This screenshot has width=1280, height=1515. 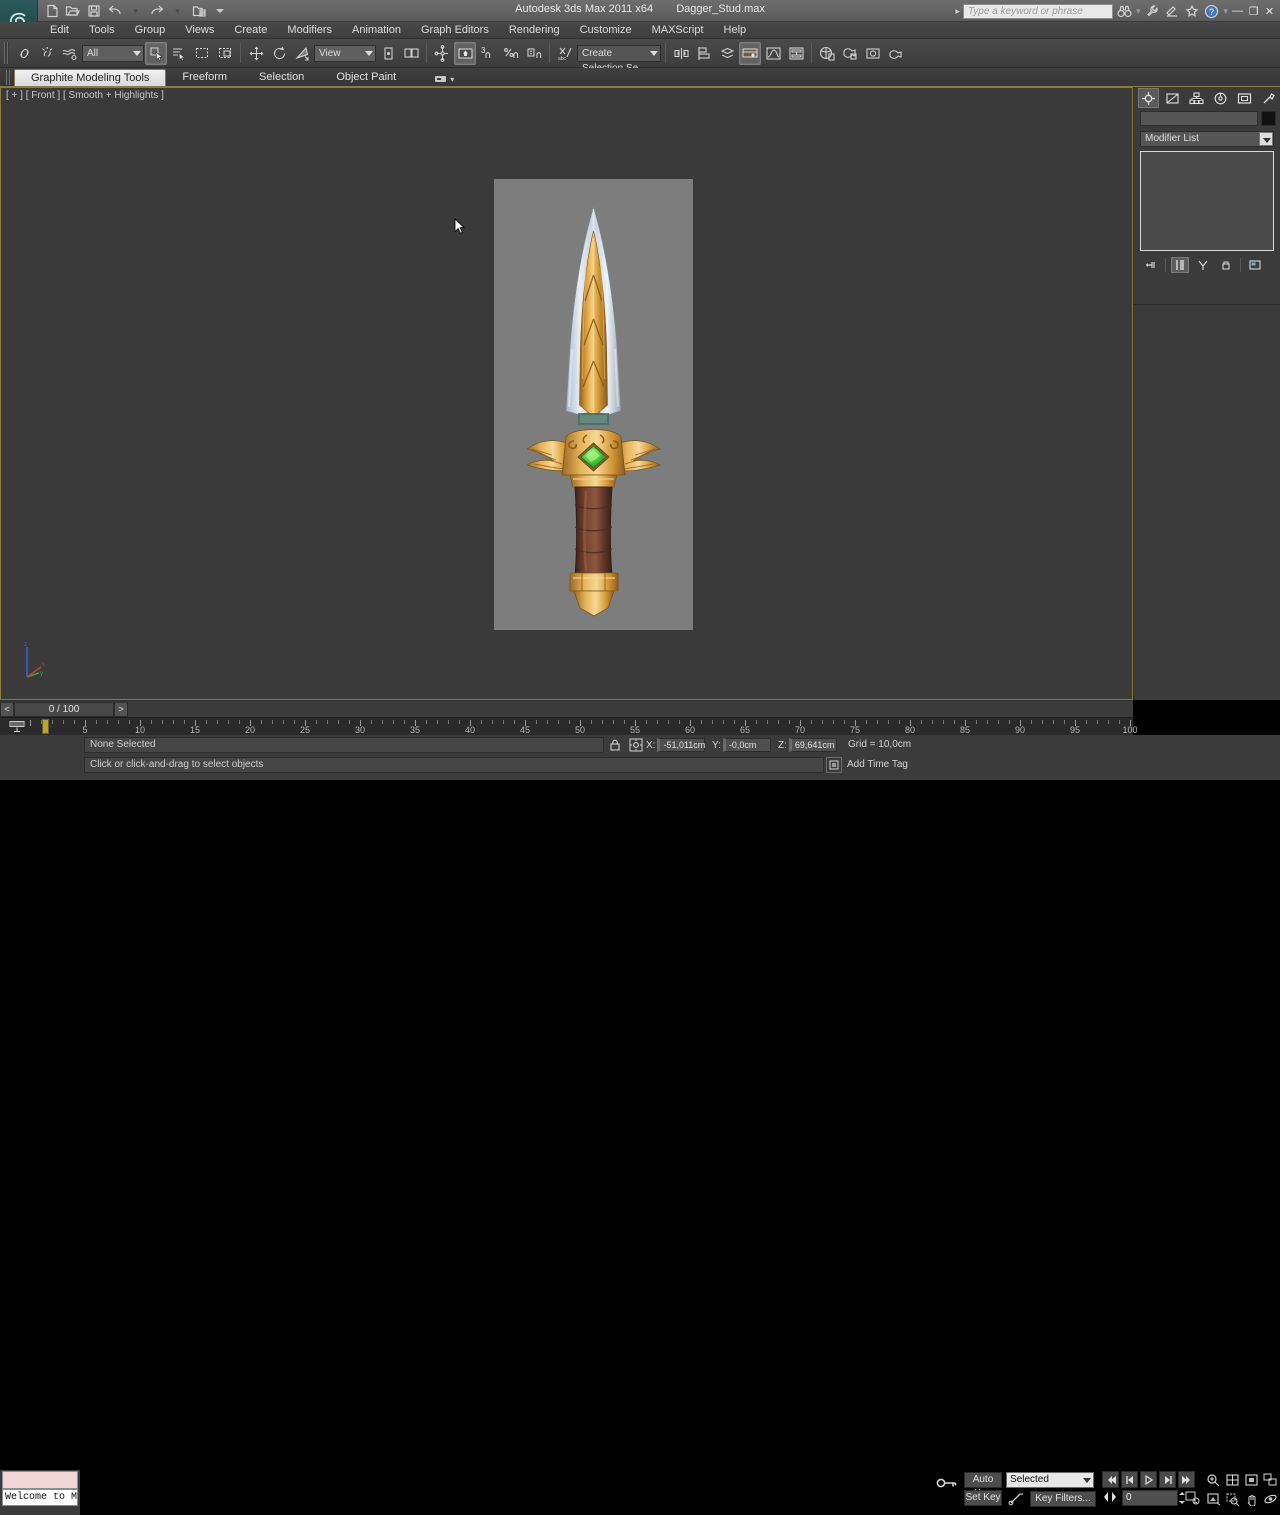 What do you see at coordinates (345, 53) in the screenshot?
I see `reference-coordinate-system-combo: View` at bounding box center [345, 53].